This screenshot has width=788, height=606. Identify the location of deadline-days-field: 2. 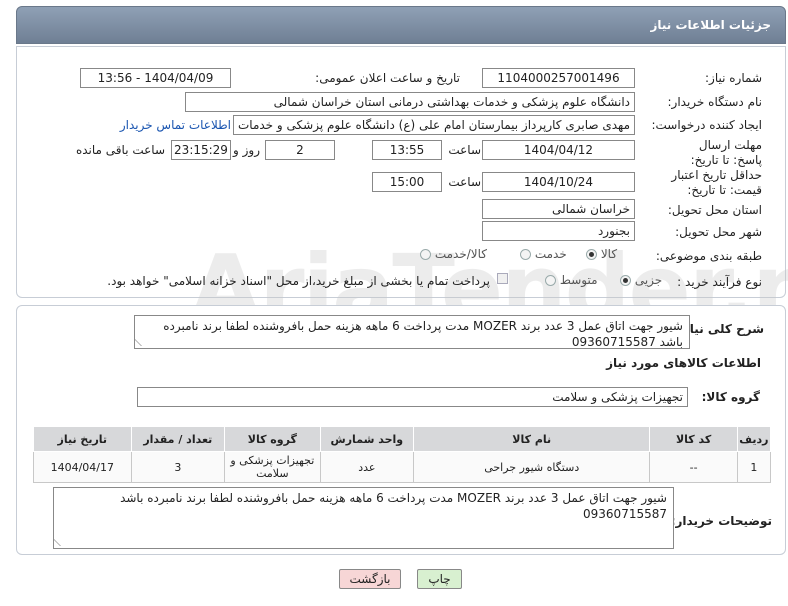
(300, 150).